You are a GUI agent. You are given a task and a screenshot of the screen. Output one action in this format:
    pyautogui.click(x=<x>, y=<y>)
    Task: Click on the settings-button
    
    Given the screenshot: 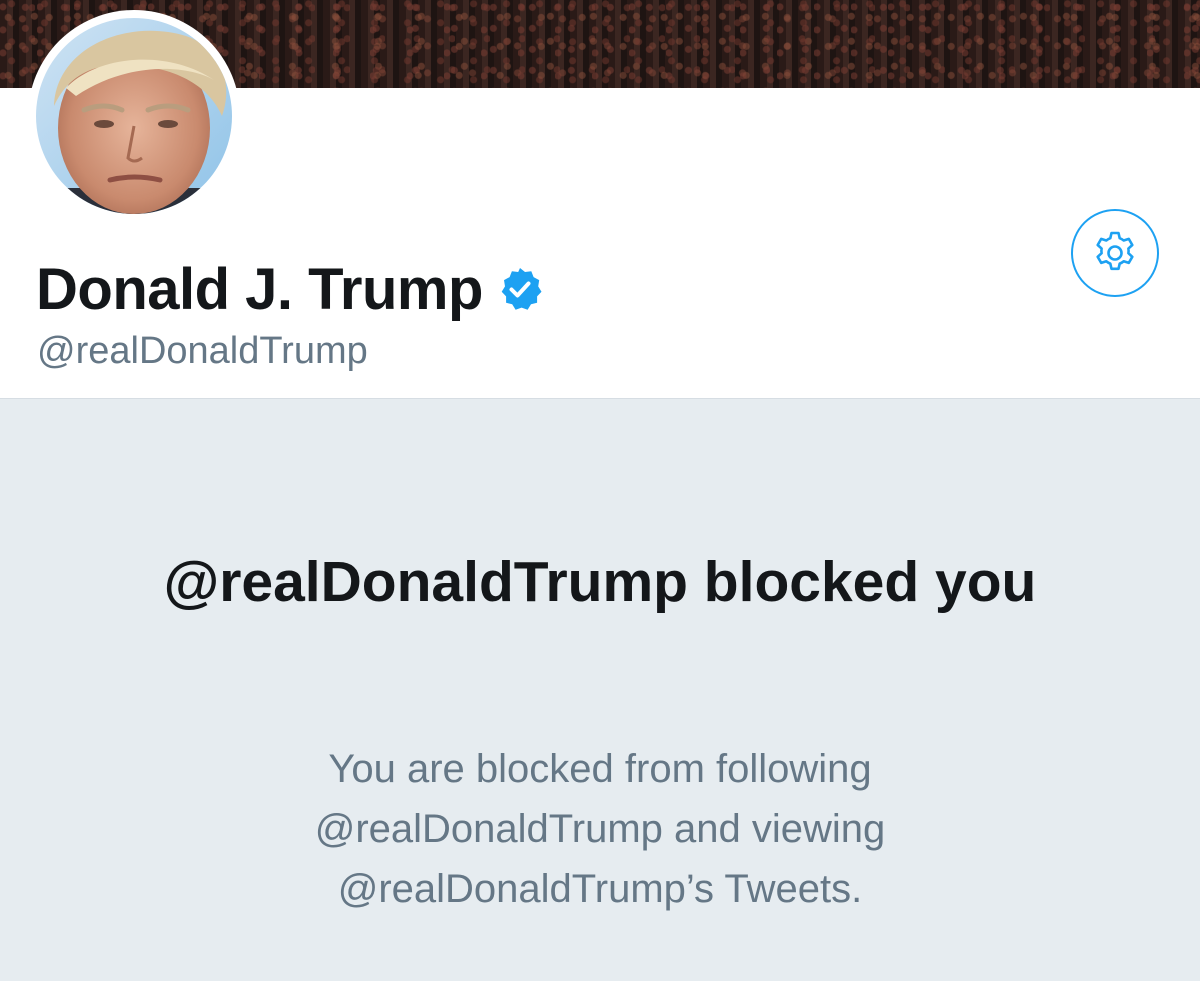 What is the action you would take?
    pyautogui.click(x=1115, y=253)
    